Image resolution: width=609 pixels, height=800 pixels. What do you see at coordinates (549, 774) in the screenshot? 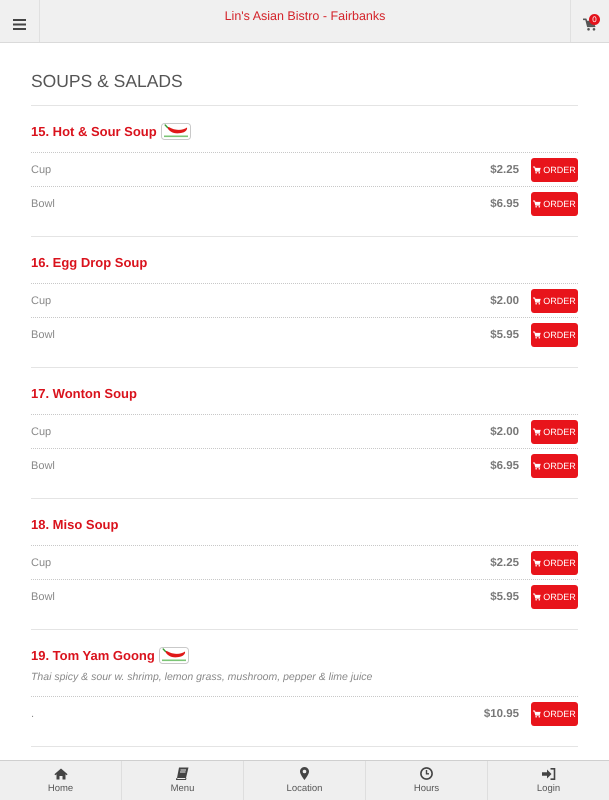
I see `arrow-into-bracket-icon` at bounding box center [549, 774].